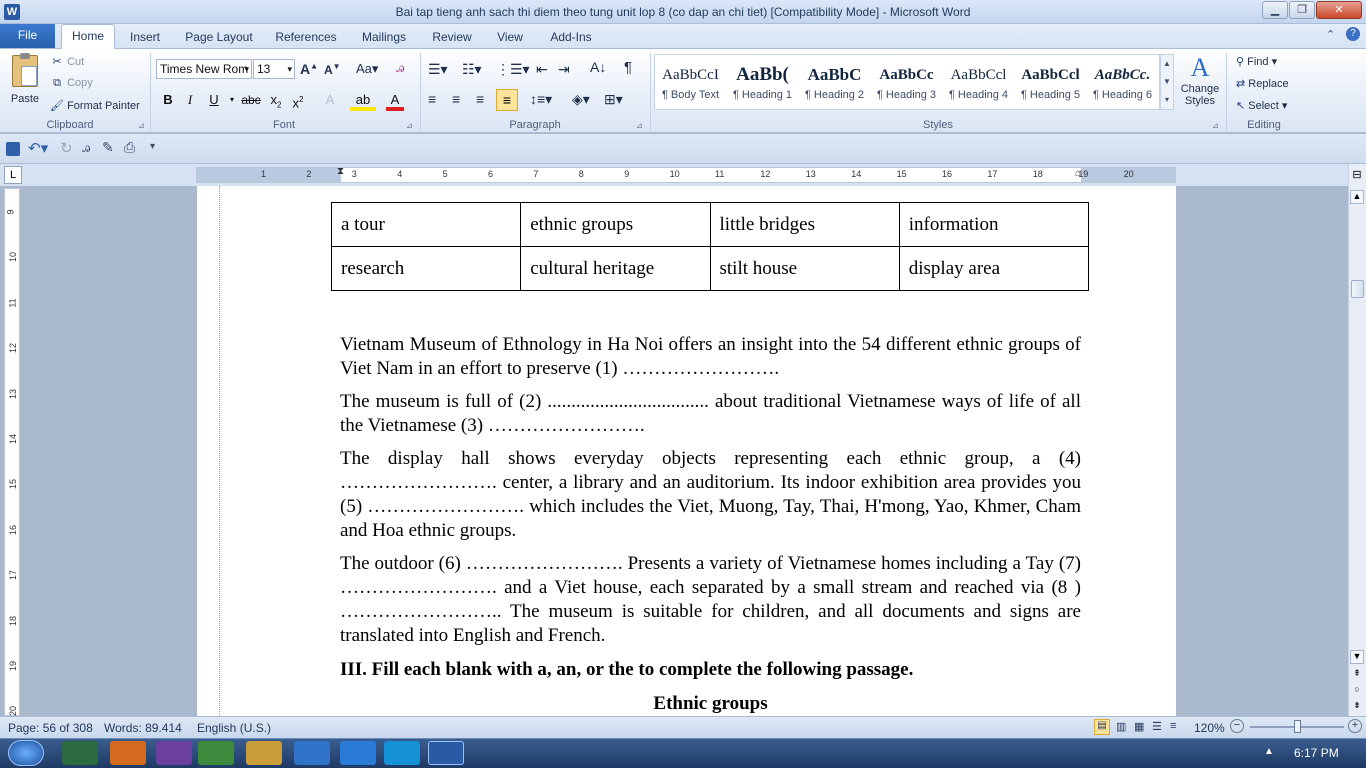 This screenshot has width=1366, height=768. What do you see at coordinates (358, 753) in the screenshot?
I see `taskbar-zoom-icon` at bounding box center [358, 753].